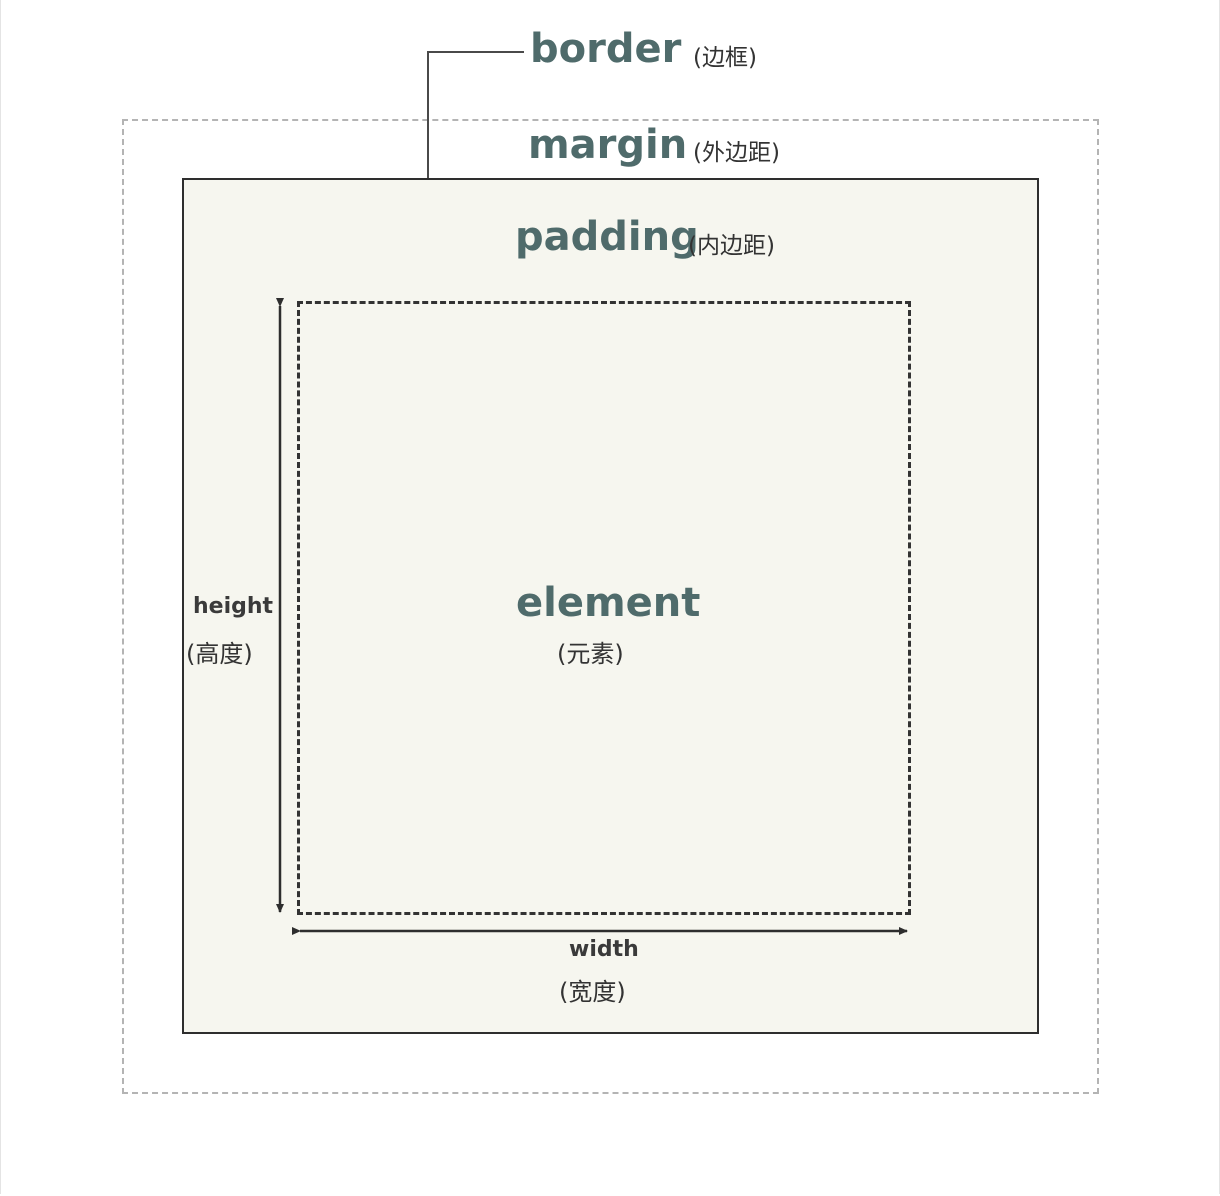  What do you see at coordinates (607, 237) in the screenshot?
I see `padding-term-label: padding` at bounding box center [607, 237].